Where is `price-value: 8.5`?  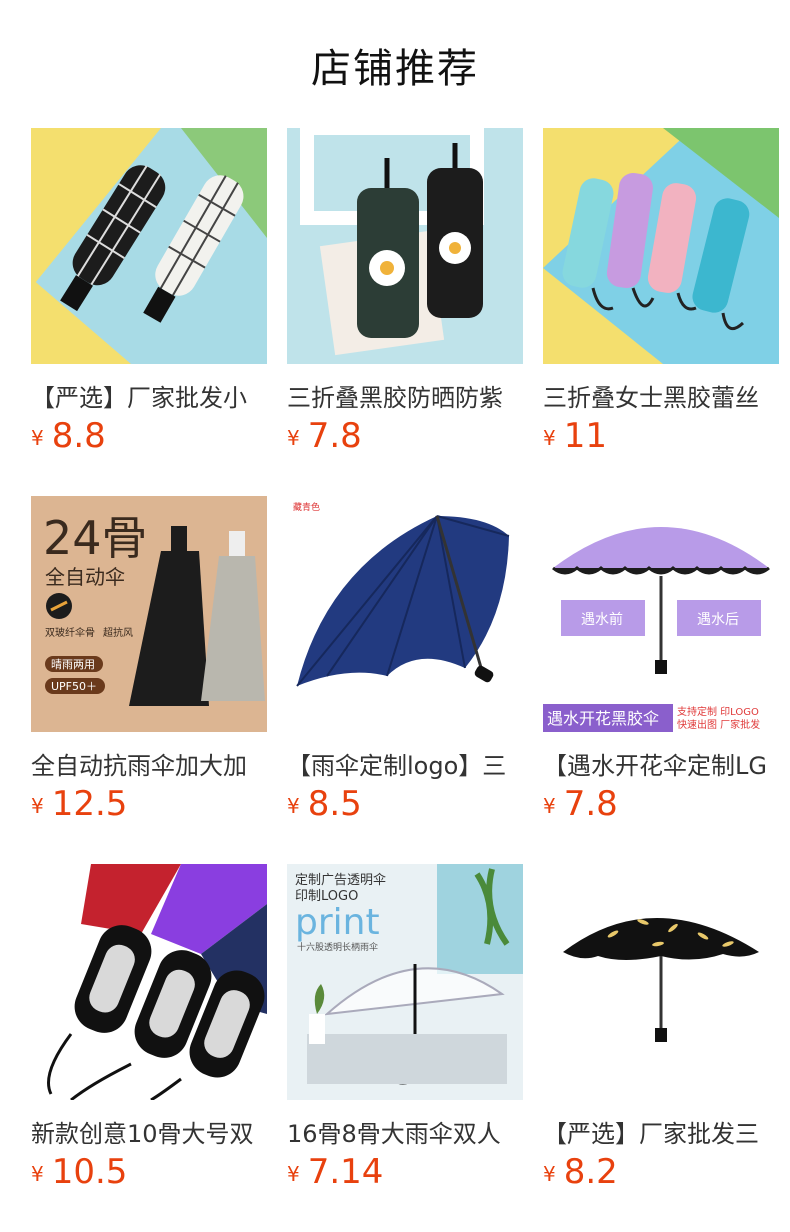 price-value: 8.5 is located at coordinates (334, 804).